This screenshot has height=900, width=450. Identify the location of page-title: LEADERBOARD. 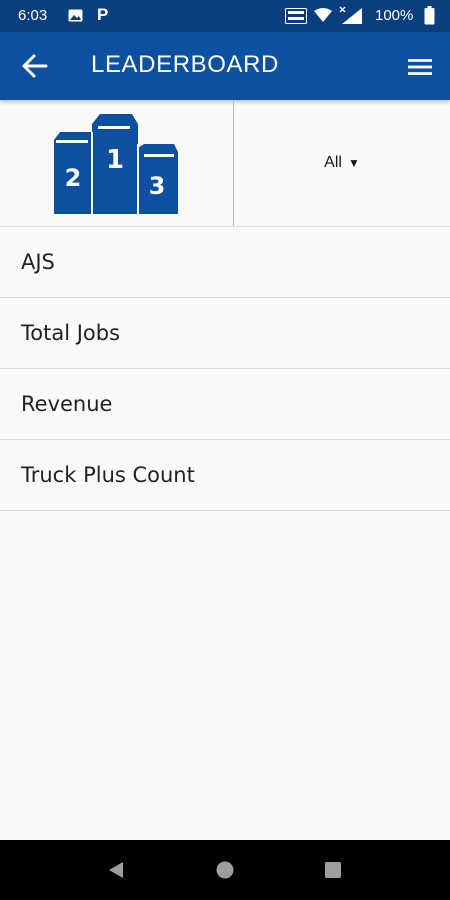
(185, 64).